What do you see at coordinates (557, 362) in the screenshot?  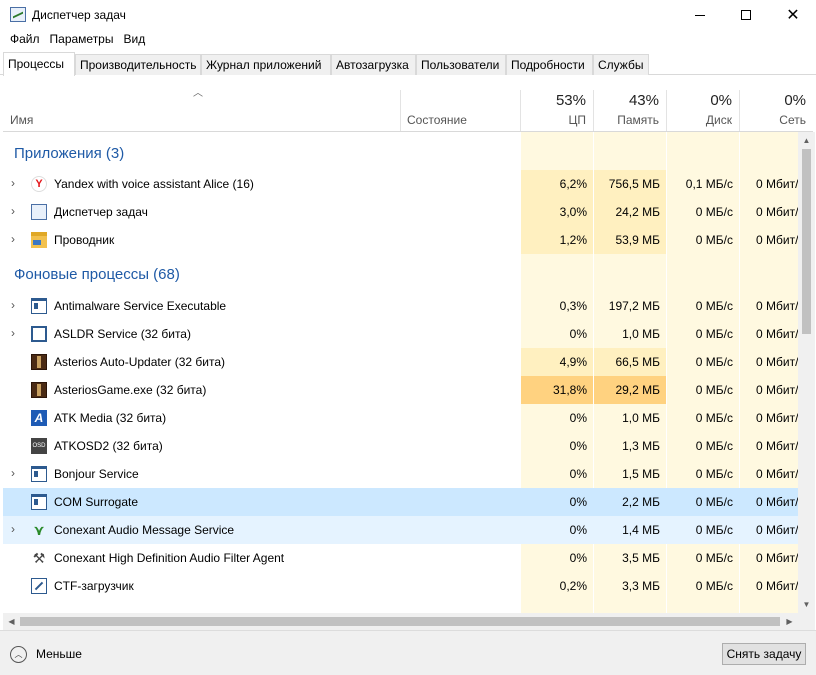 I see `cpu-value: 4,9%` at bounding box center [557, 362].